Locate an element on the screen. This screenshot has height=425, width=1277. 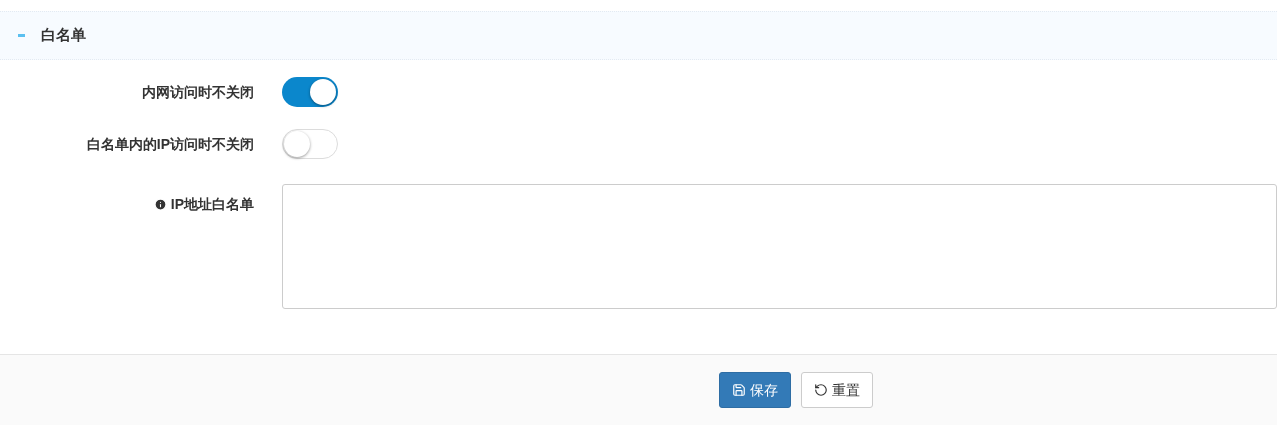
save-icon is located at coordinates (739, 390).